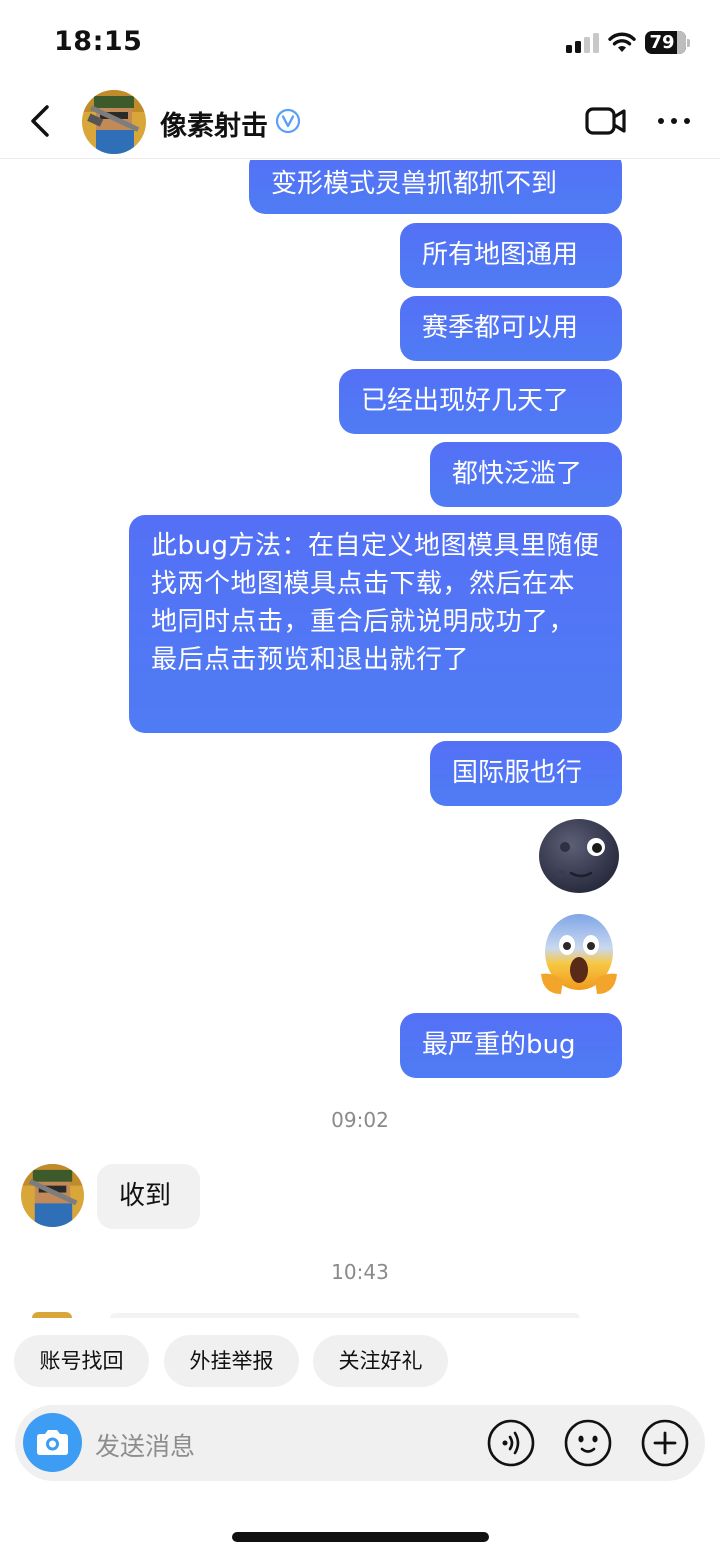 Image resolution: width=720 pixels, height=1558 pixels. What do you see at coordinates (480, 401) in the screenshot?
I see `sent-message: 已经出现好几天了` at bounding box center [480, 401].